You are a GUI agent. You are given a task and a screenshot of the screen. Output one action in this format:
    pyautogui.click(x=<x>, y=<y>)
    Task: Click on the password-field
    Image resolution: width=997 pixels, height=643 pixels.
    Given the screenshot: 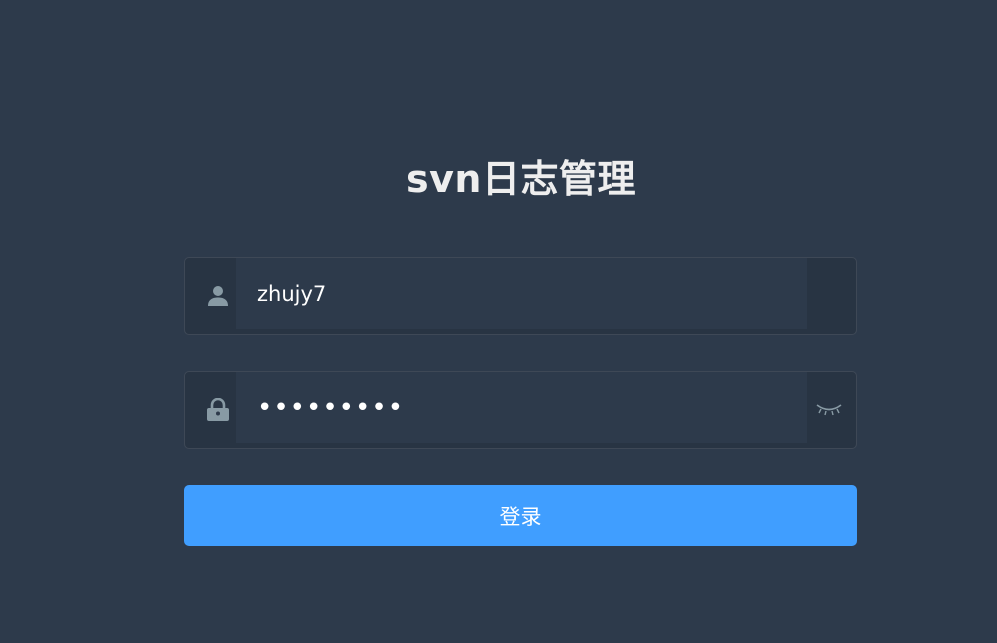 What is the action you would take?
    pyautogui.click(x=520, y=410)
    